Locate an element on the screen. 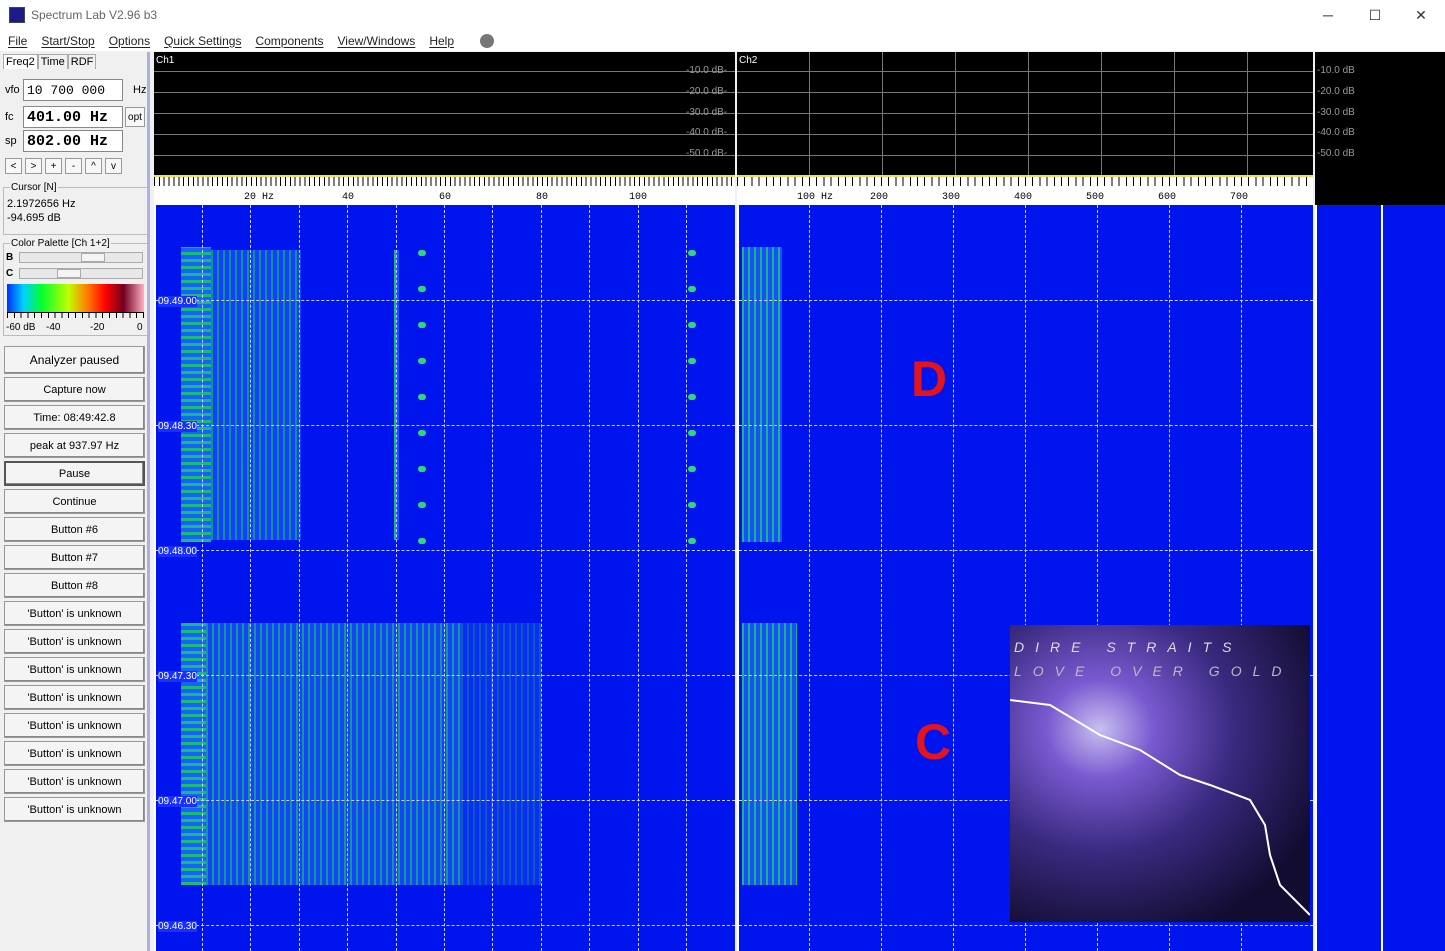 This screenshot has height=951, width=1445. freq-tick-label: 300 is located at coordinates (951, 197).